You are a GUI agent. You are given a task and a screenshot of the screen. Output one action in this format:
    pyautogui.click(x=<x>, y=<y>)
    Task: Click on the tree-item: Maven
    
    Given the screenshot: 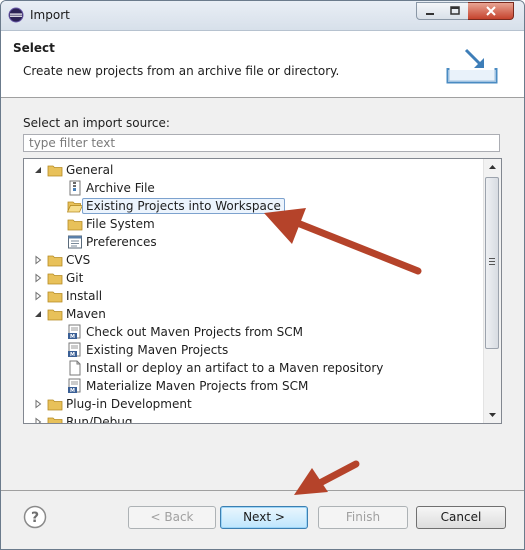 What is the action you would take?
    pyautogui.click(x=254, y=314)
    